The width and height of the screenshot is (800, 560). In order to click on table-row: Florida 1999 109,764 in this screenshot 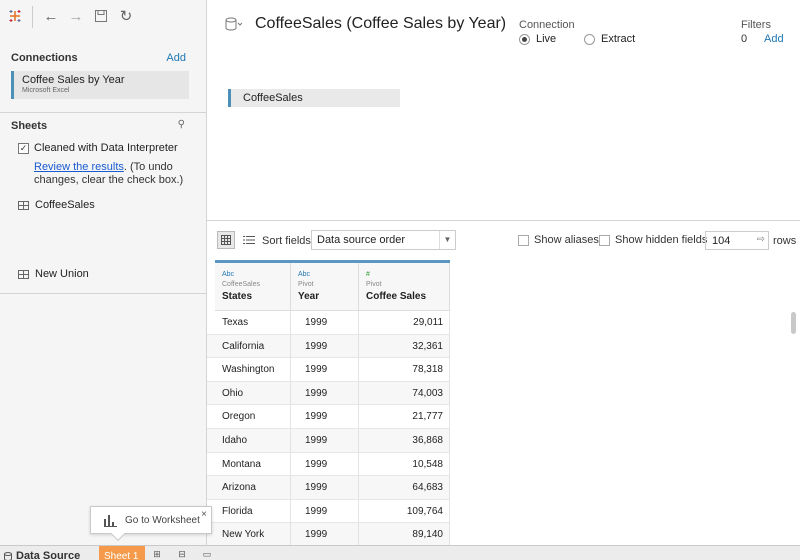, I will do `click(328, 512)`.